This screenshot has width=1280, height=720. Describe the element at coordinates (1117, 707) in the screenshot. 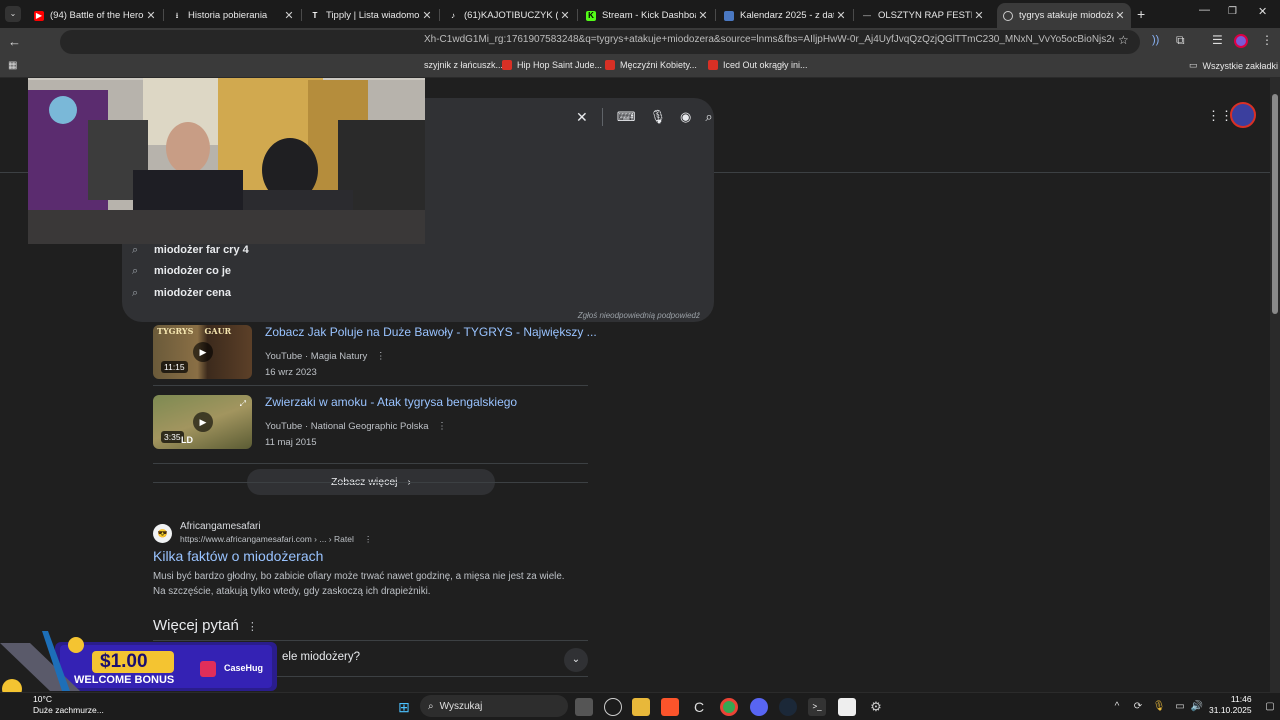

I see `tray-chevron-icon: ^` at that location.